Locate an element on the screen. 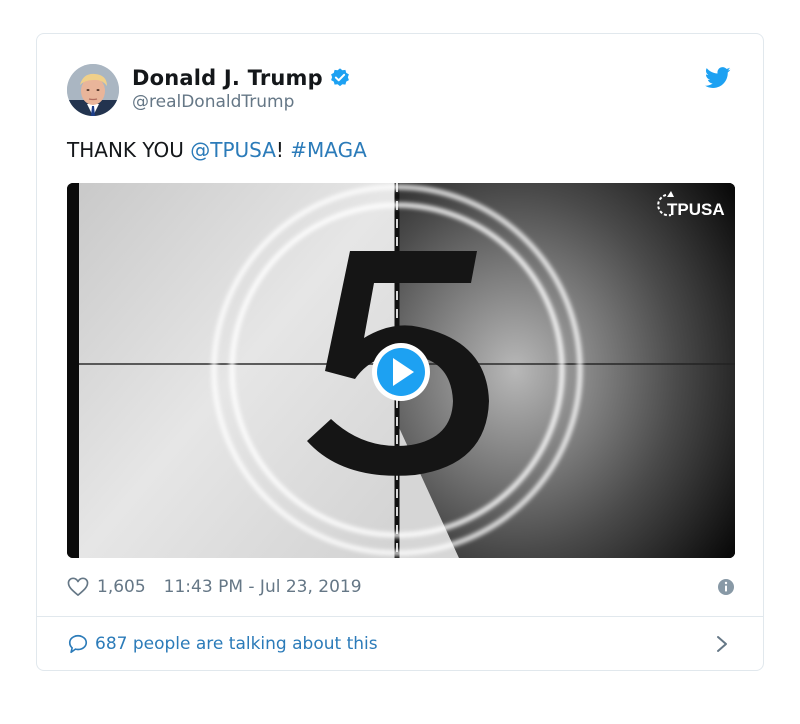 This screenshot has width=800, height=724. tweet-text: THANK YOU @TPUSA! #MAGA is located at coordinates (217, 150).